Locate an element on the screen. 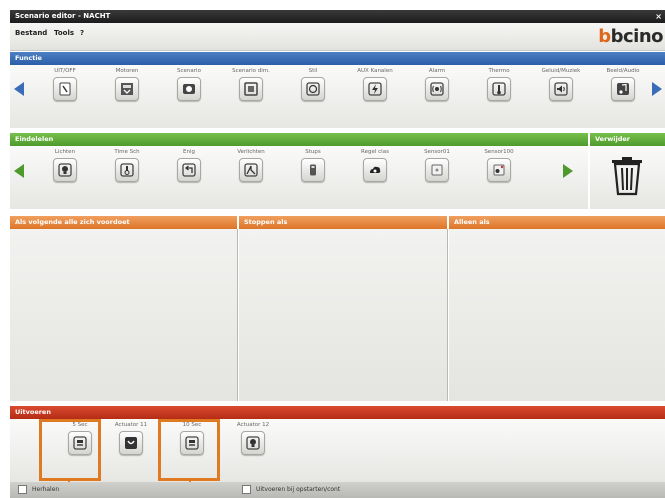  condition-tool-label: Enig is located at coordinates (189, 152).